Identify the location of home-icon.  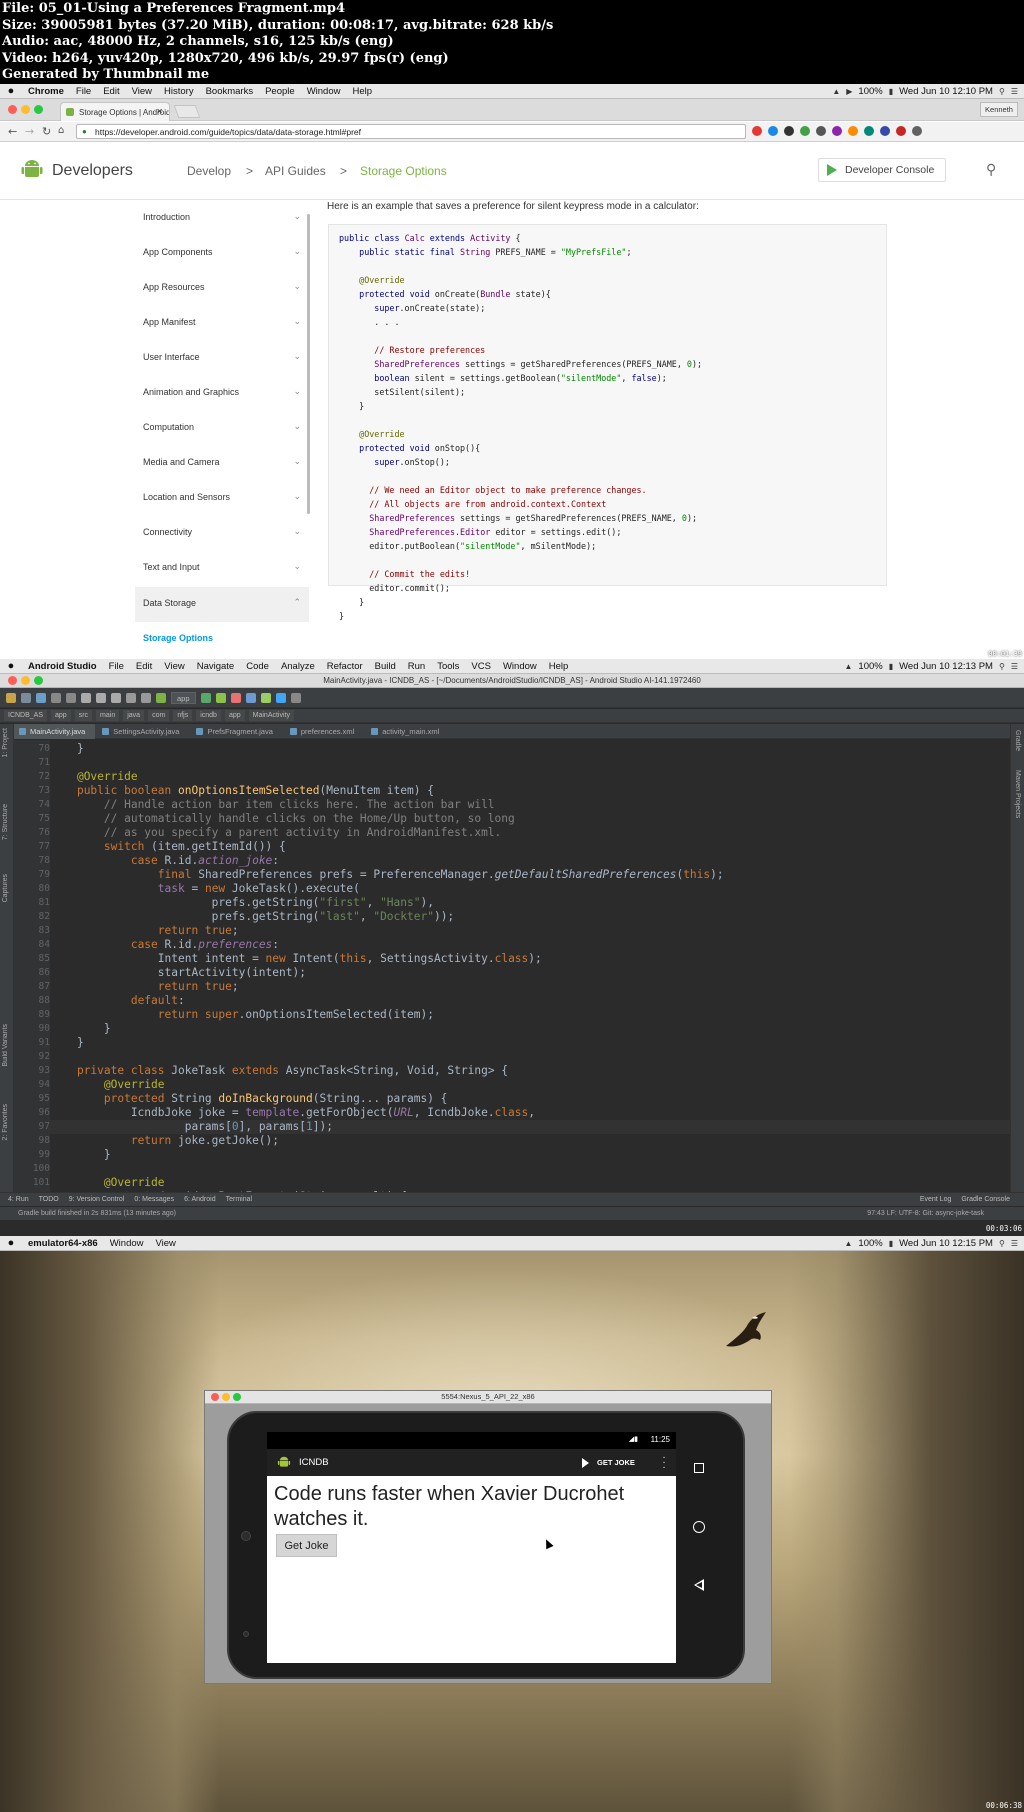
(699, 1527).